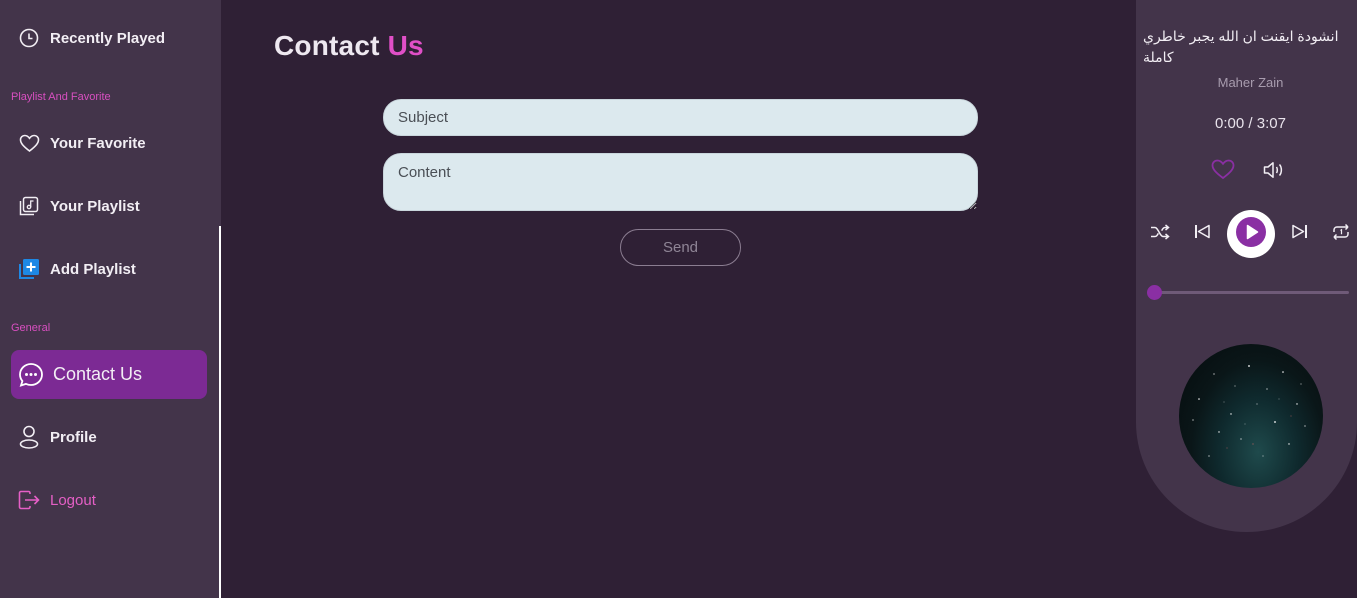 The width and height of the screenshot is (1357, 598). I want to click on skip-previous-icon, so click(1202, 234).